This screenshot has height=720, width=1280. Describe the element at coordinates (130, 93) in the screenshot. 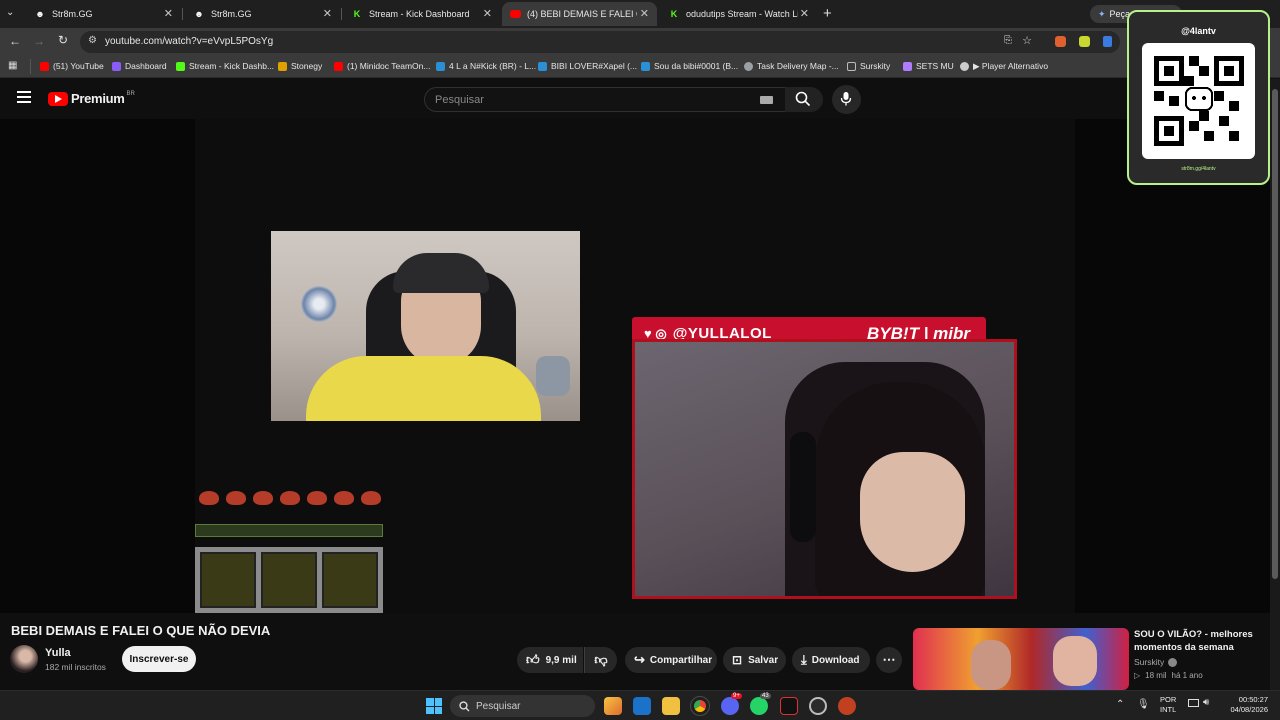

I see `logo-region: BR` at that location.